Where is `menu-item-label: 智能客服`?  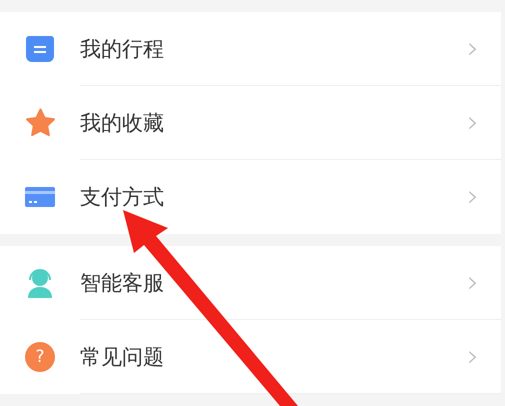 menu-item-label: 智能客服 is located at coordinates (273, 283).